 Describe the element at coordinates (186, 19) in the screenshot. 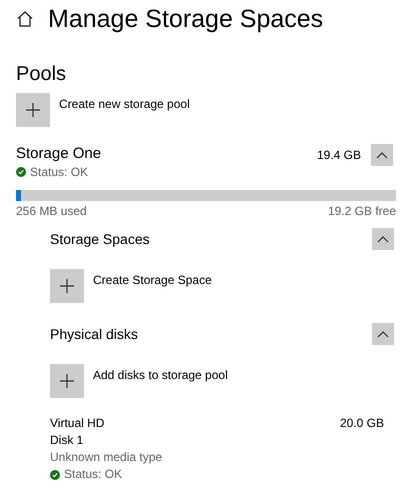

I see `page-title: Manage Storage Spaces` at that location.